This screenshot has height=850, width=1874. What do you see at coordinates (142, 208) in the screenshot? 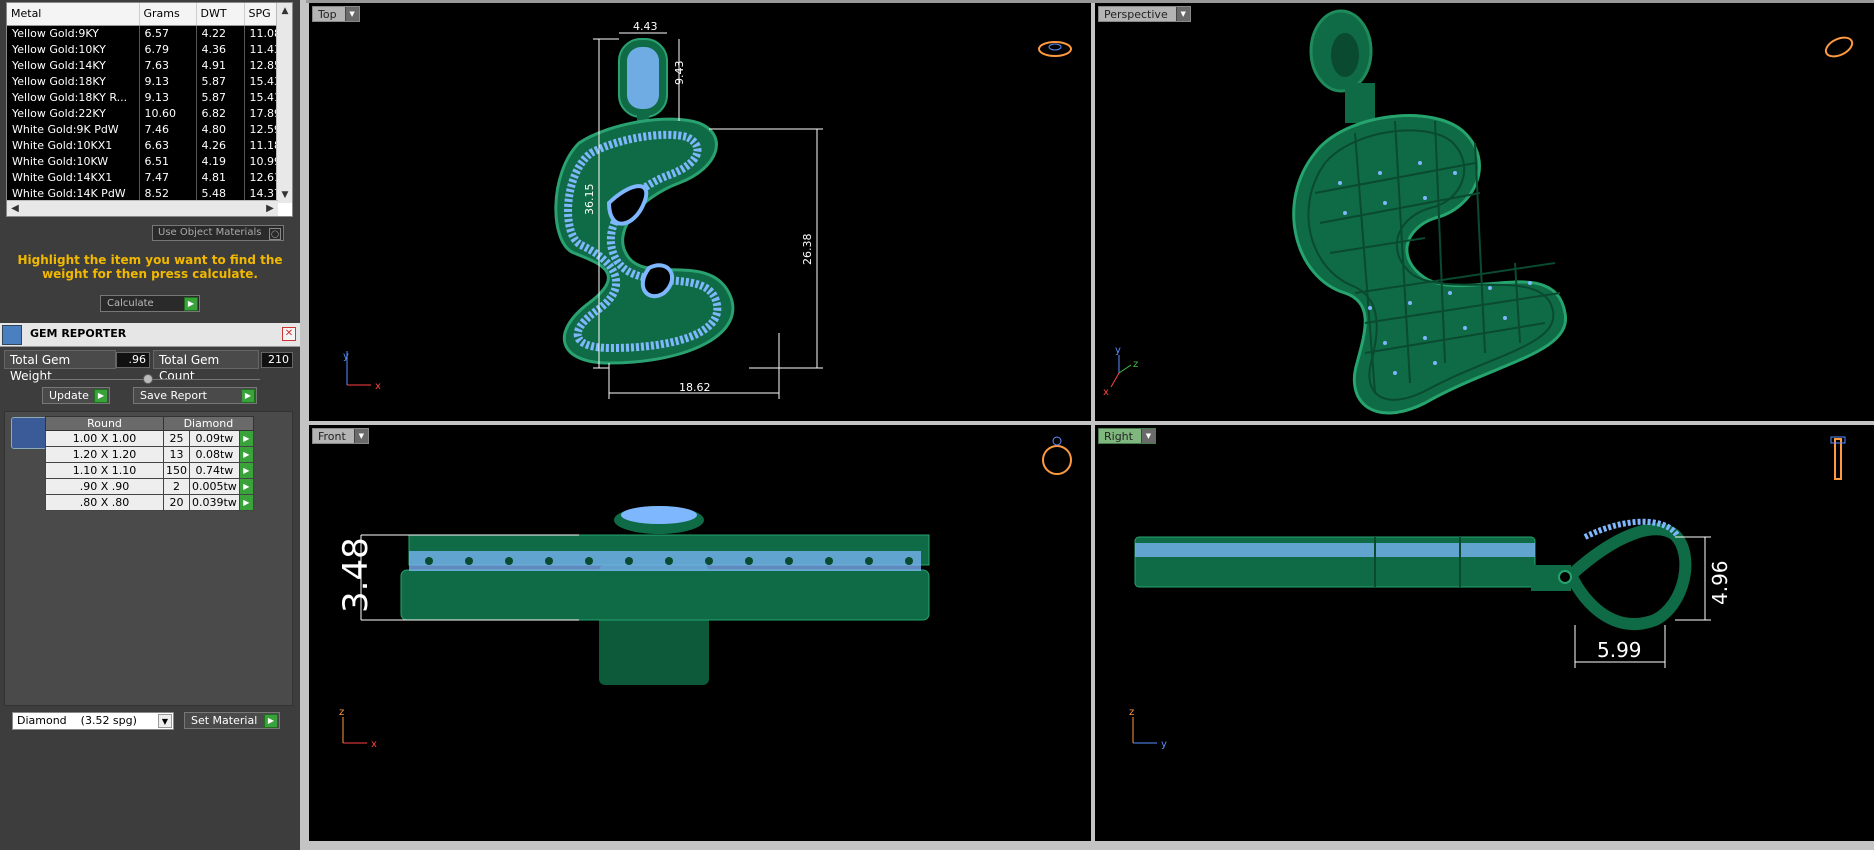
I see `horizontal-scrollbar: ◀ ▶` at bounding box center [142, 208].